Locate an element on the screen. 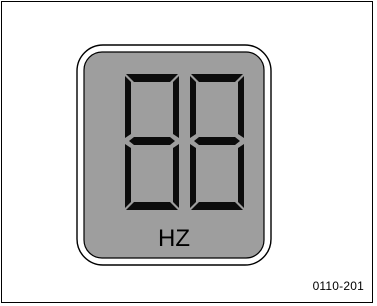  figure-code: 0110-201 is located at coordinates (338, 286).